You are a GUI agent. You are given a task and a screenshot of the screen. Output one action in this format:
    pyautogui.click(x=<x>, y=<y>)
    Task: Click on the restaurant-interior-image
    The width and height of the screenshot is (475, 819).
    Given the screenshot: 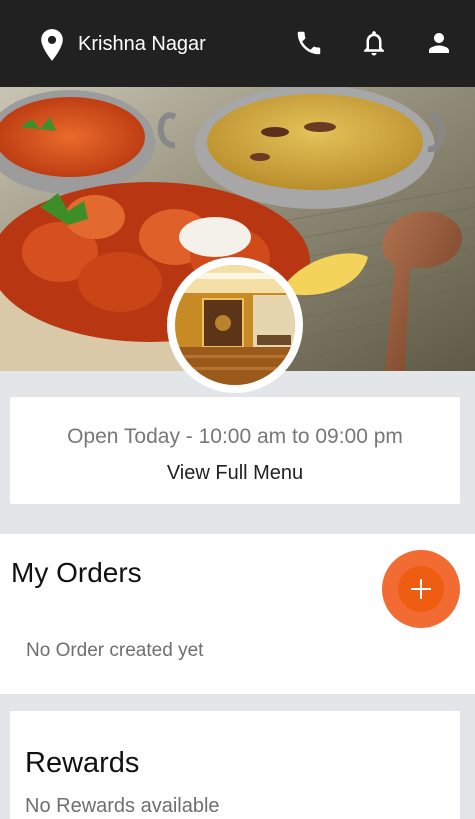 What is the action you would take?
    pyautogui.click(x=235, y=325)
    